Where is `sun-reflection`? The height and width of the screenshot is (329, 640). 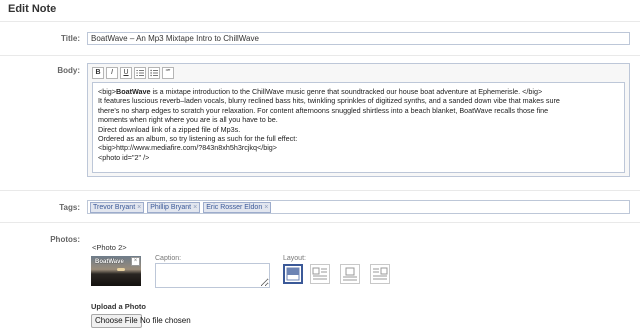 sun-reflection is located at coordinates (121, 269).